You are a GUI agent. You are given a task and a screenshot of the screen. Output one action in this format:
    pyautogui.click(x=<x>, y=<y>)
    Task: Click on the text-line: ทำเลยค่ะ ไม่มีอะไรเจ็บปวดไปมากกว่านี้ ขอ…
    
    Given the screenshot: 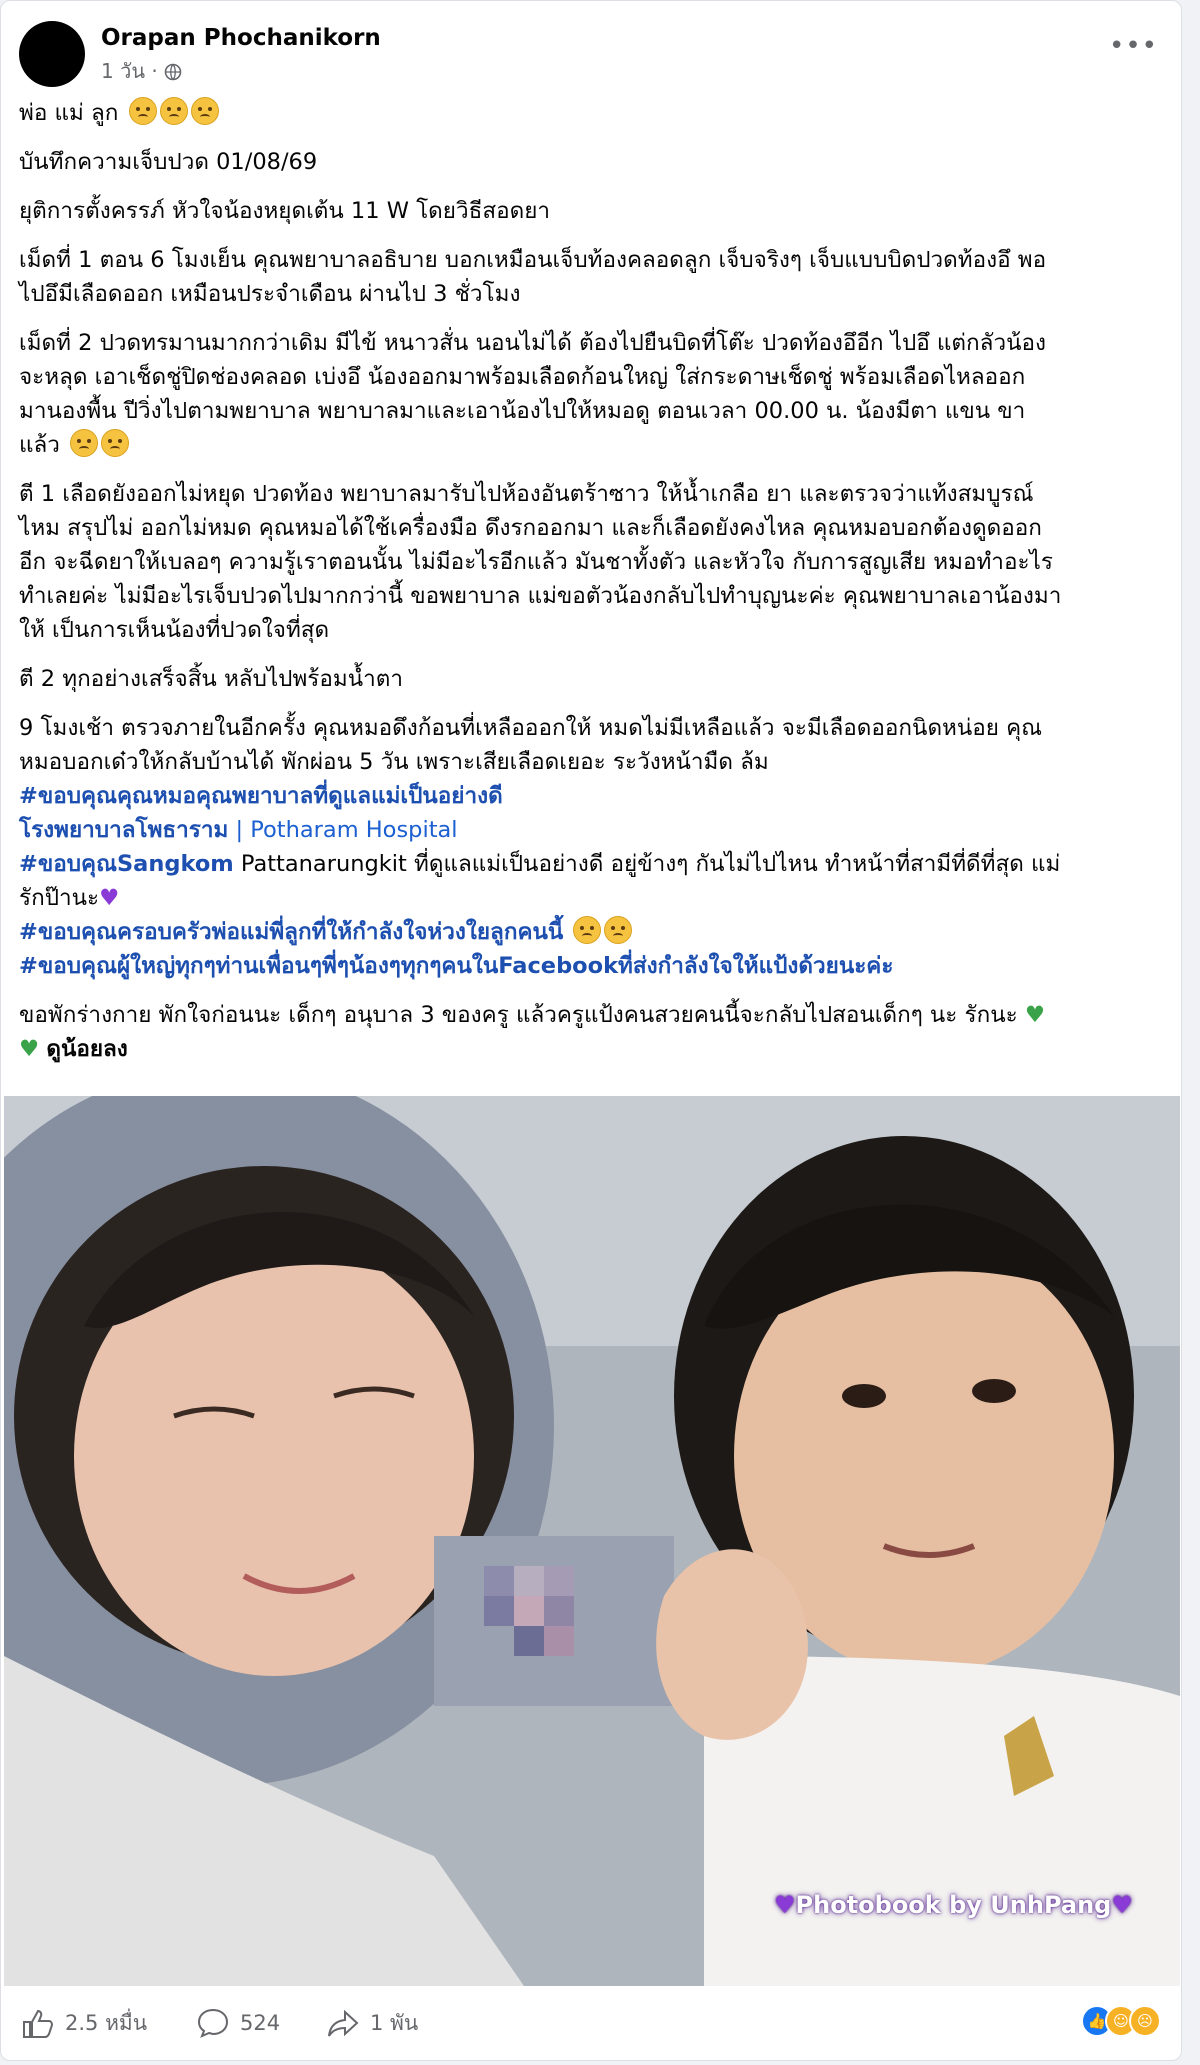 What is the action you would take?
    pyautogui.click(x=540, y=596)
    